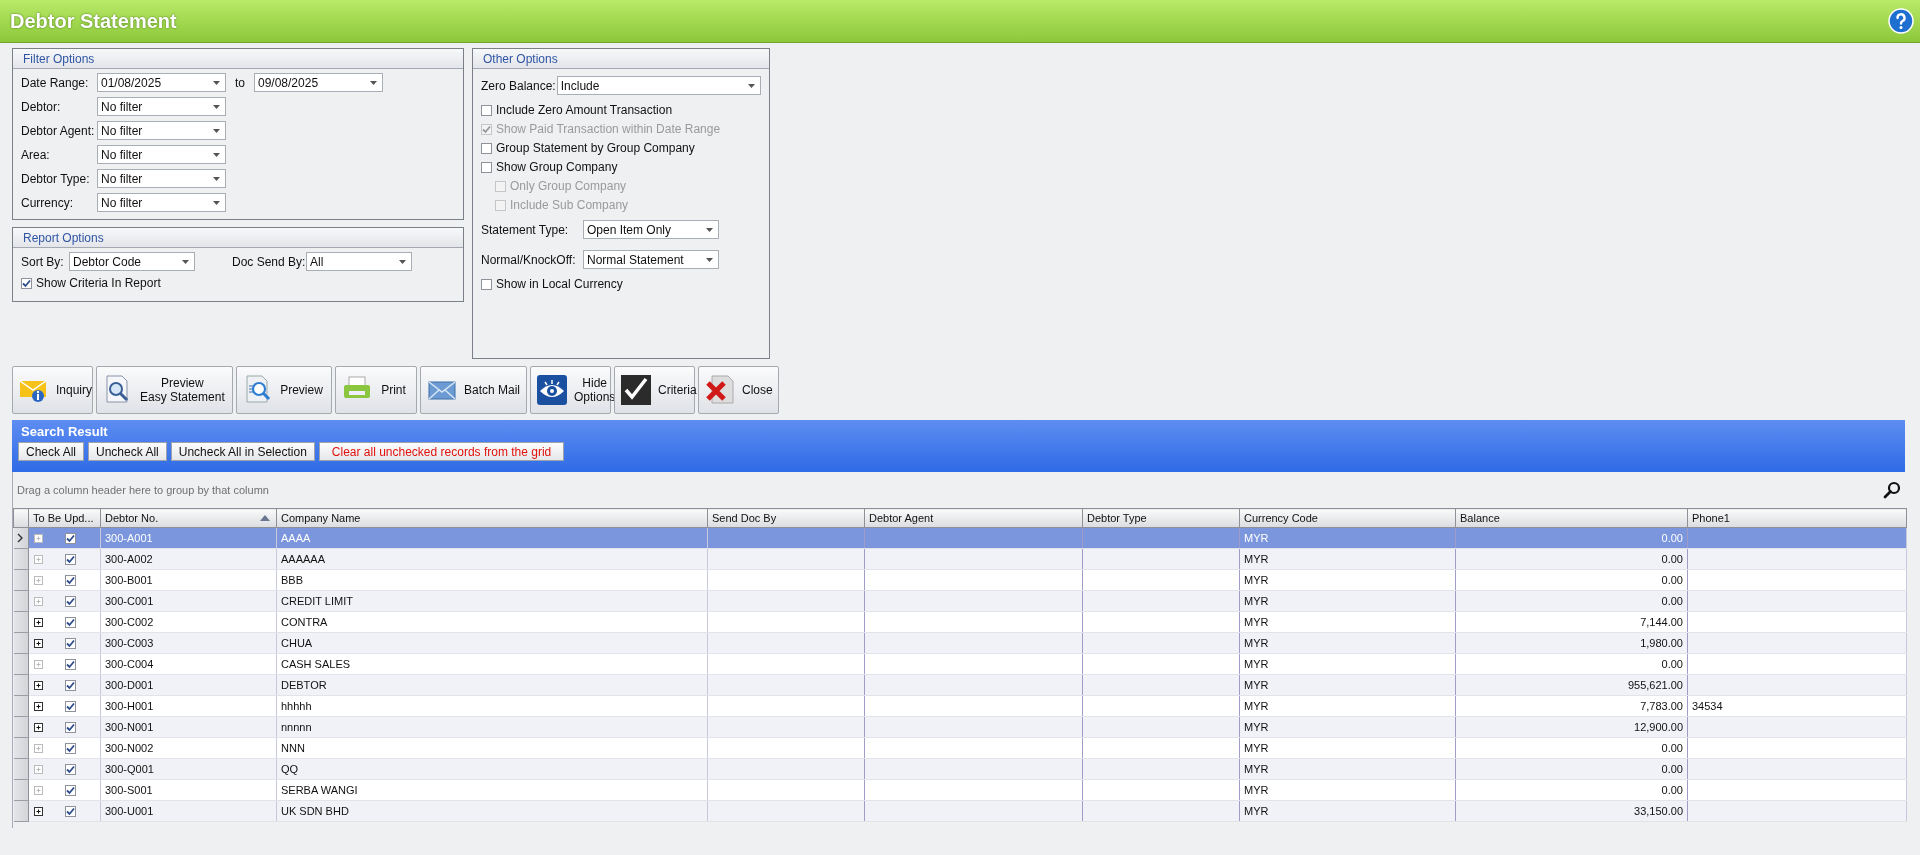 Image resolution: width=1920 pixels, height=855 pixels. I want to click on panel-title: Other Options, so click(520, 58).